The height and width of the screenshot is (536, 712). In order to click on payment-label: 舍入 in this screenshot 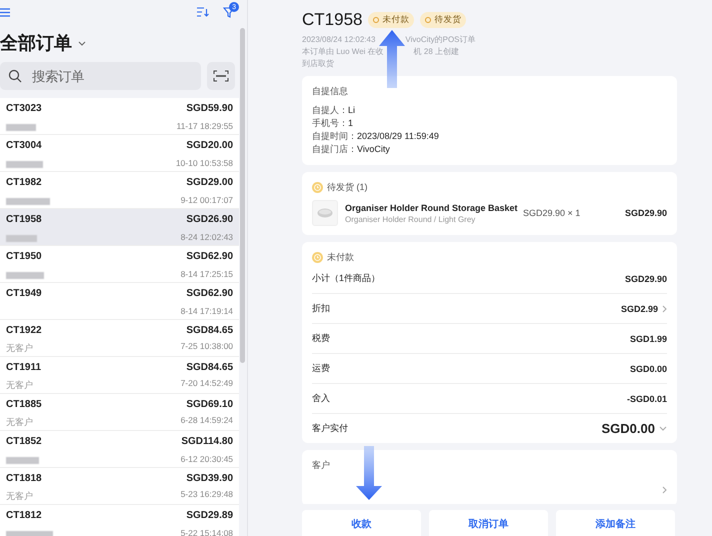, I will do `click(321, 398)`.